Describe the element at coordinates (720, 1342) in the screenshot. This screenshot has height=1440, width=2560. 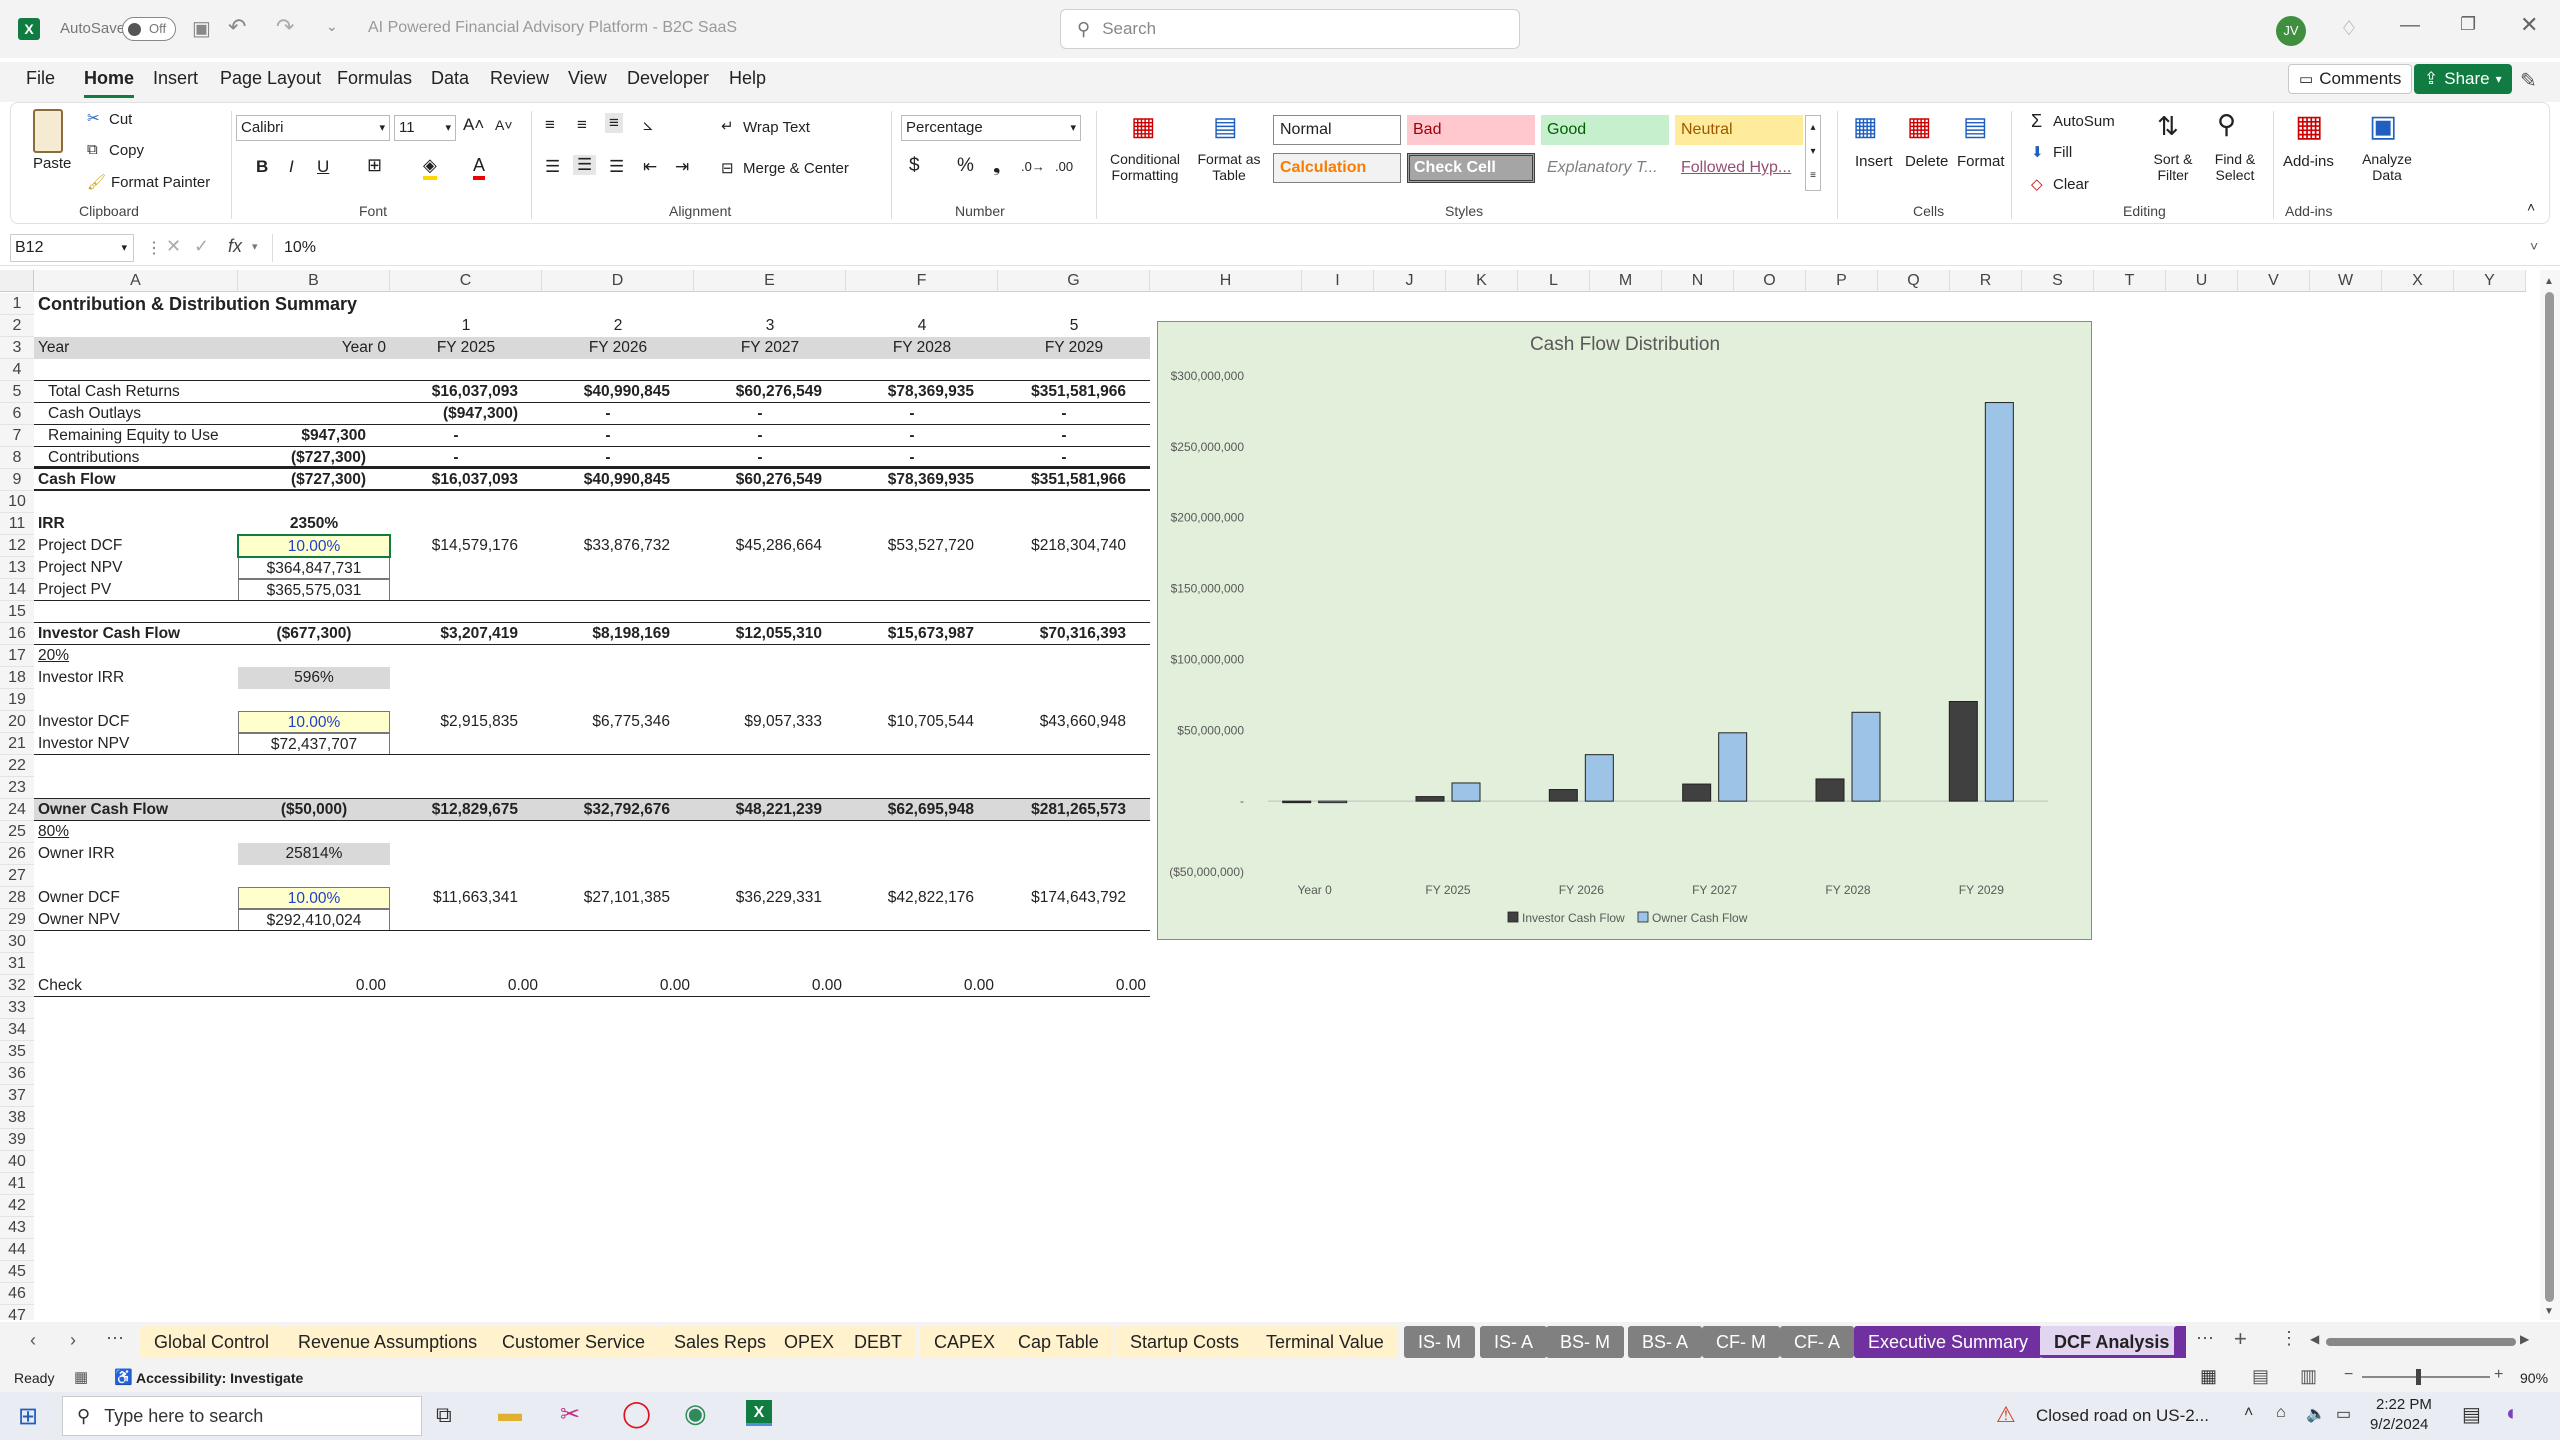
I see `sheet-tab-sales-reps: Sales Reps` at that location.